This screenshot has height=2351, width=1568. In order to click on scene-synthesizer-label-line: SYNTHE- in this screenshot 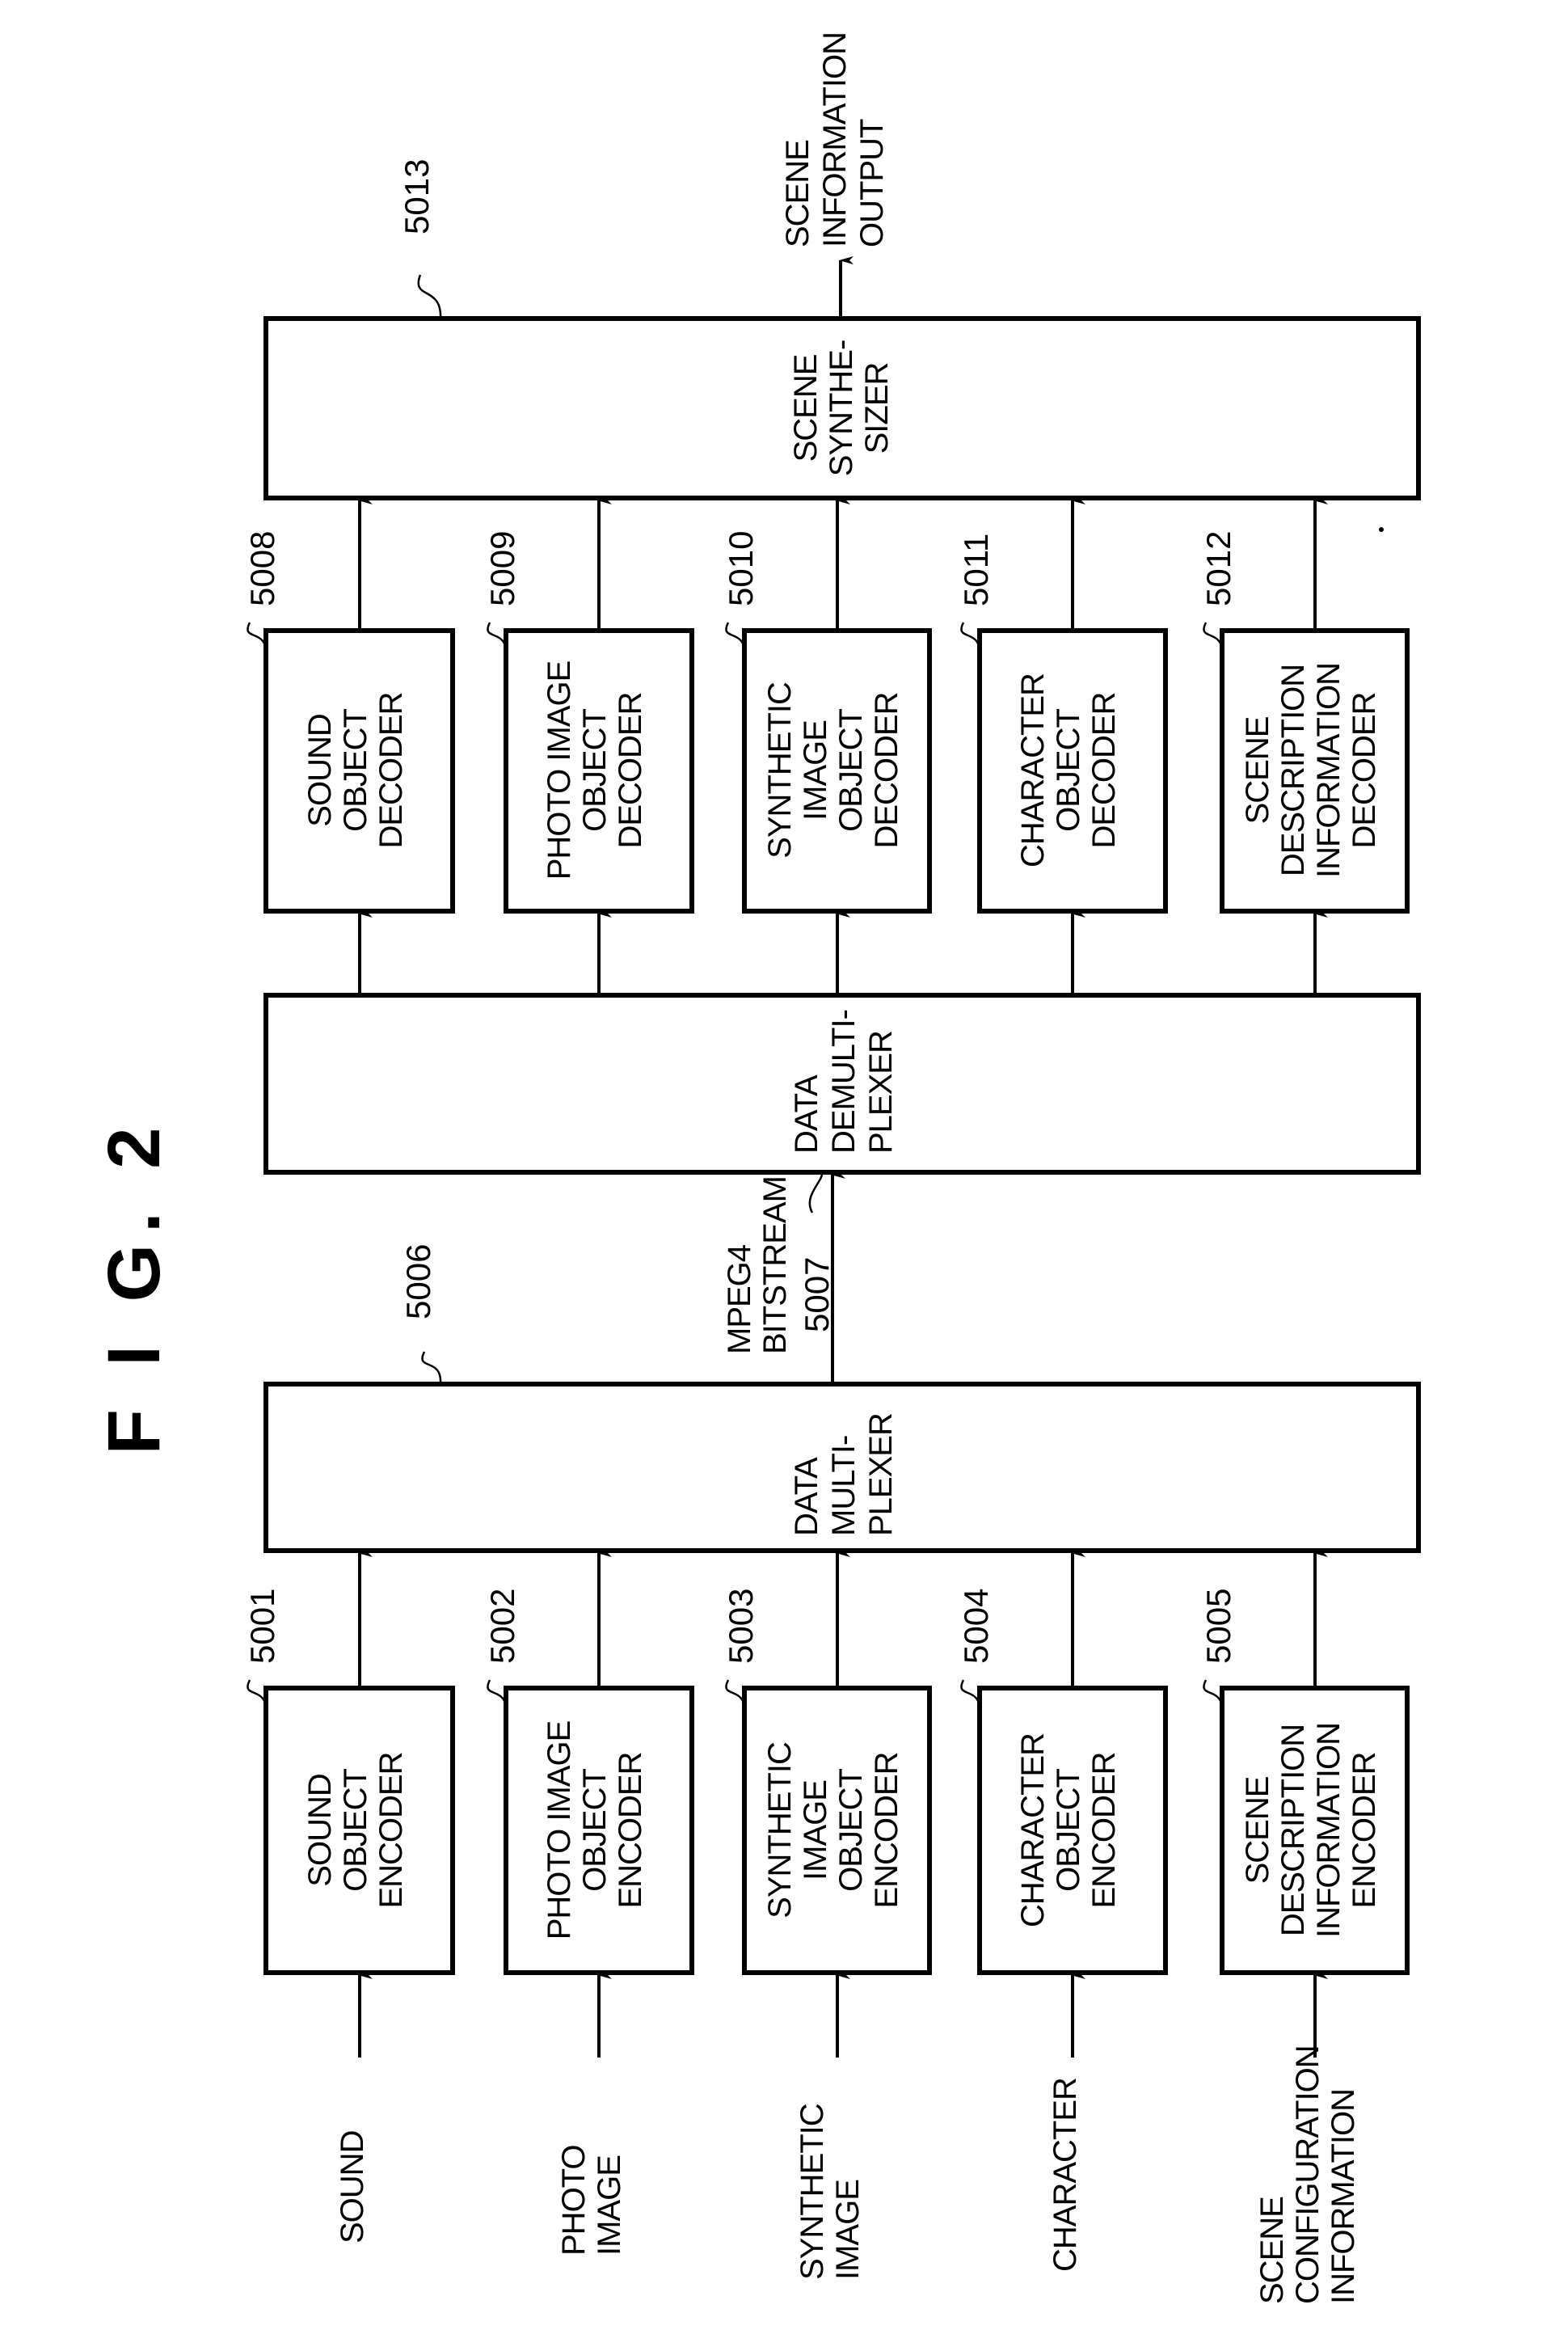, I will do `click(841, 408)`.